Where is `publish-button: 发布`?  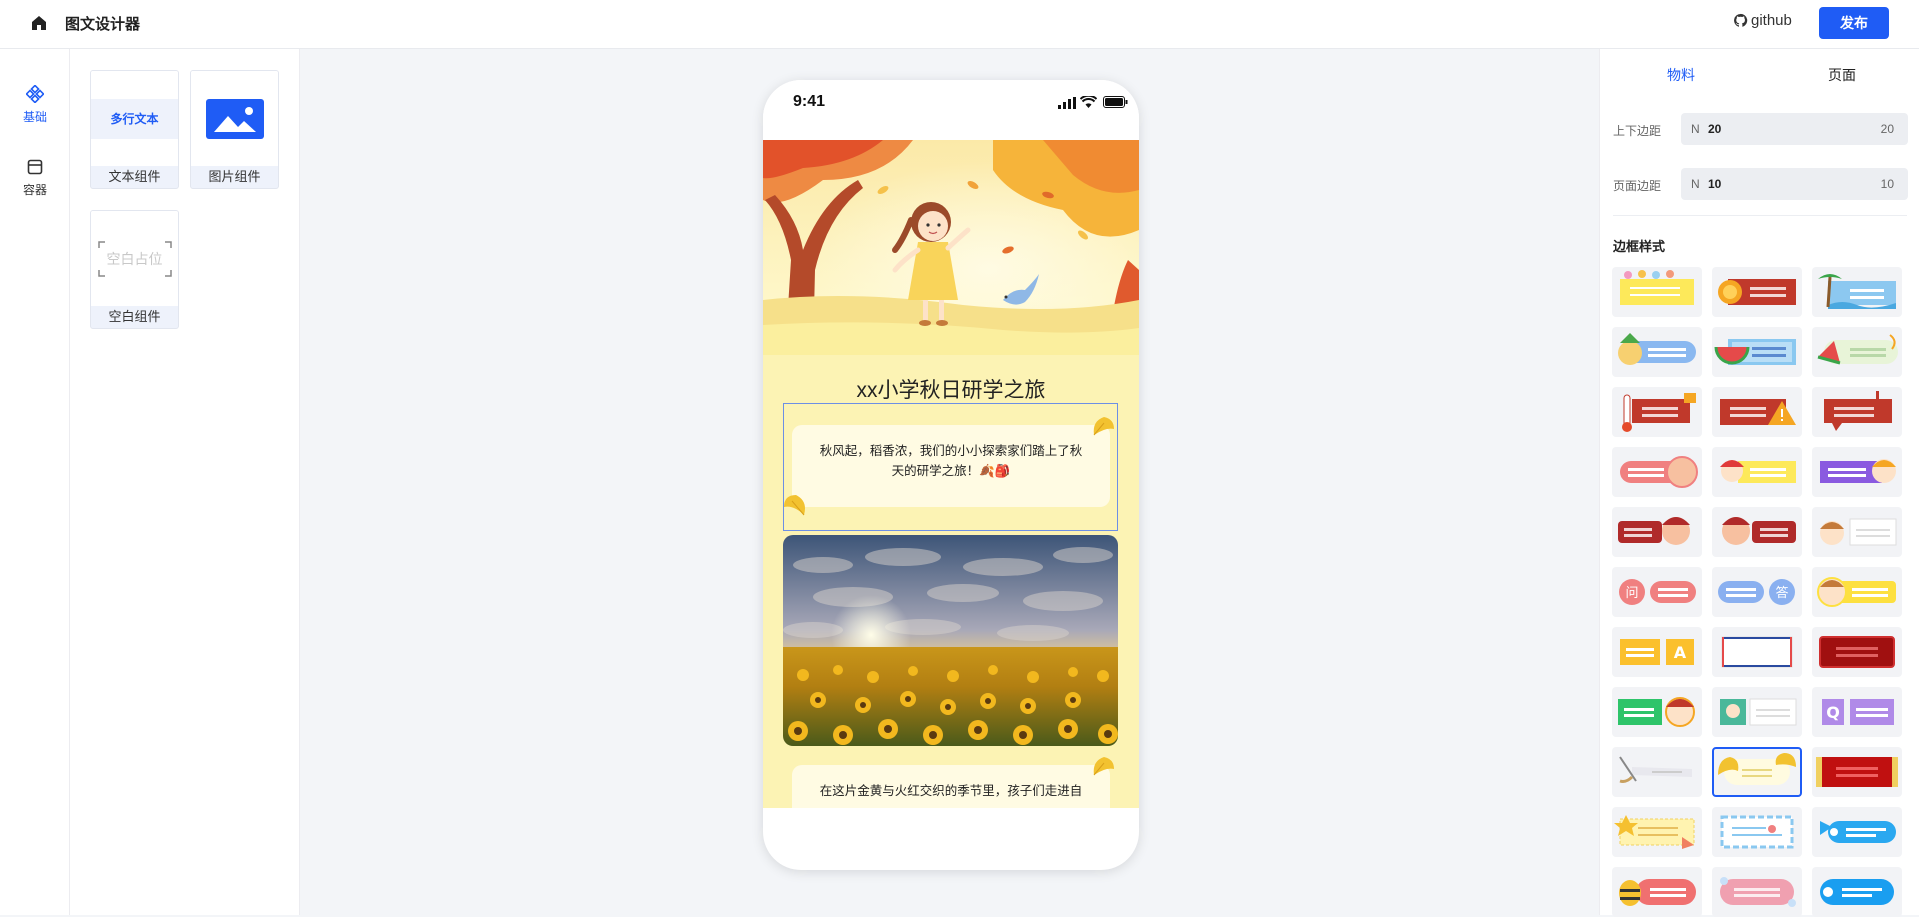 publish-button: 发布 is located at coordinates (1854, 23).